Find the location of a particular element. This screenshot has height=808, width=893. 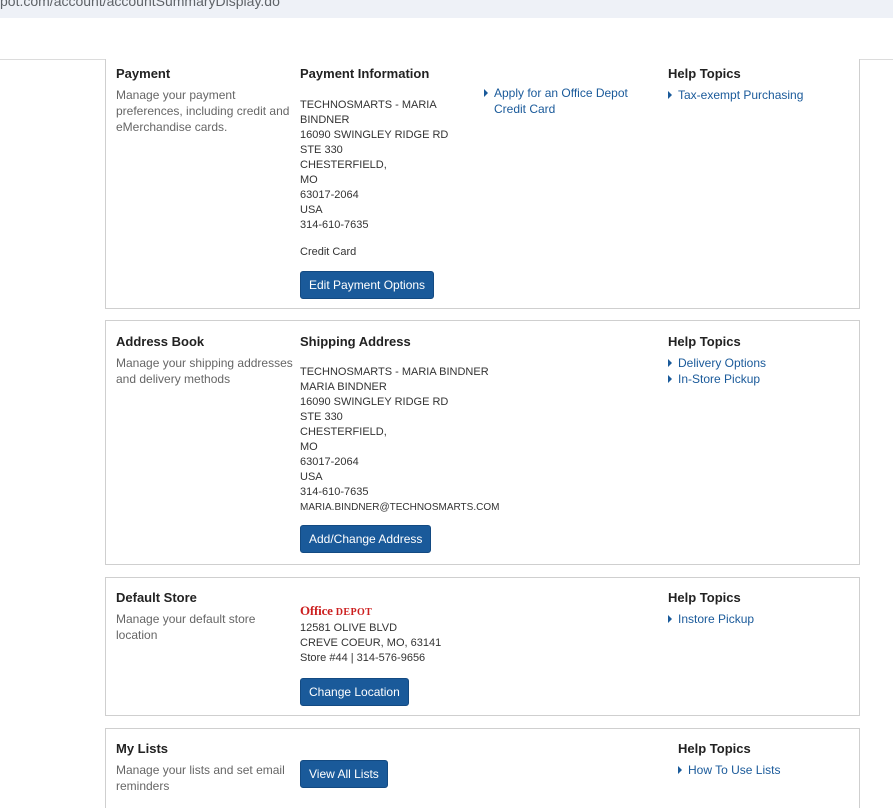

delivery-options-link: Delivery Options is located at coordinates (760, 363).